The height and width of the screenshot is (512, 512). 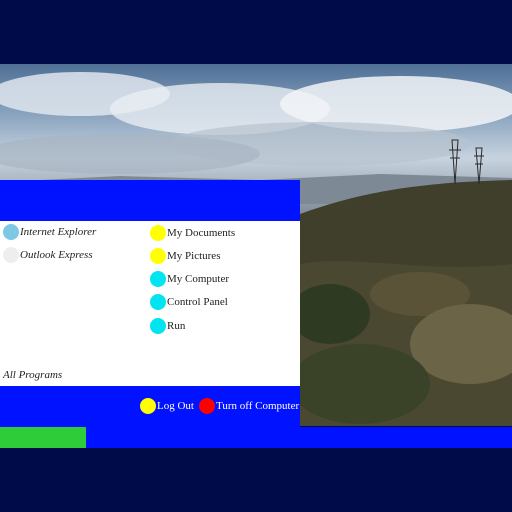 What do you see at coordinates (43, 437) in the screenshot?
I see `start-button` at bounding box center [43, 437].